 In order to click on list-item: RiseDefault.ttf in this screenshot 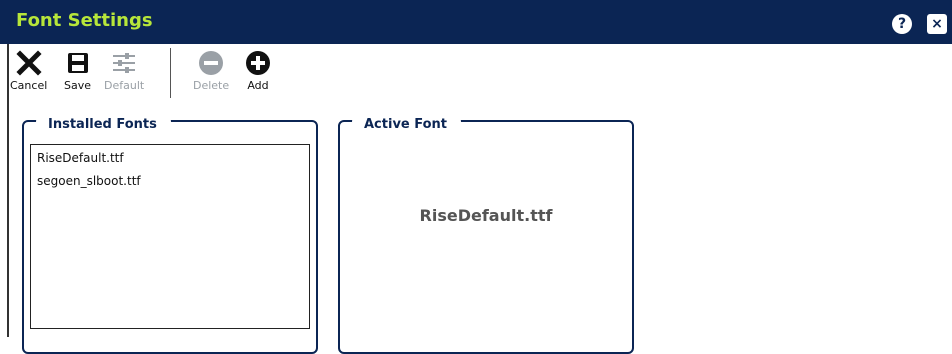, I will do `click(170, 156)`.